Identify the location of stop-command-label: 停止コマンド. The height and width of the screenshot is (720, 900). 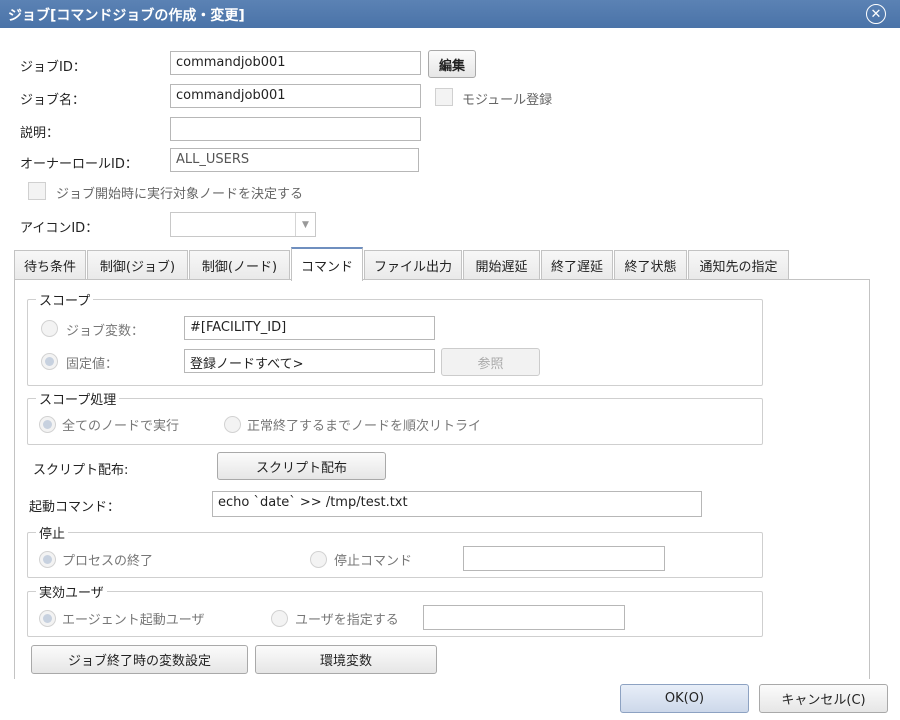
(373, 561).